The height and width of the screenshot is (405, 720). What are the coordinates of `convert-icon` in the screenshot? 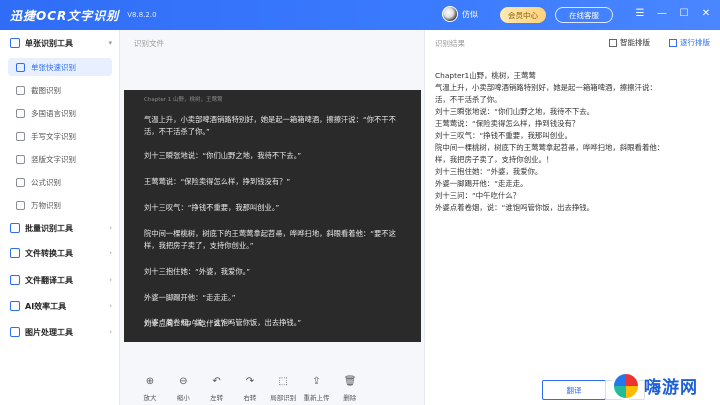 It's located at (15, 253).